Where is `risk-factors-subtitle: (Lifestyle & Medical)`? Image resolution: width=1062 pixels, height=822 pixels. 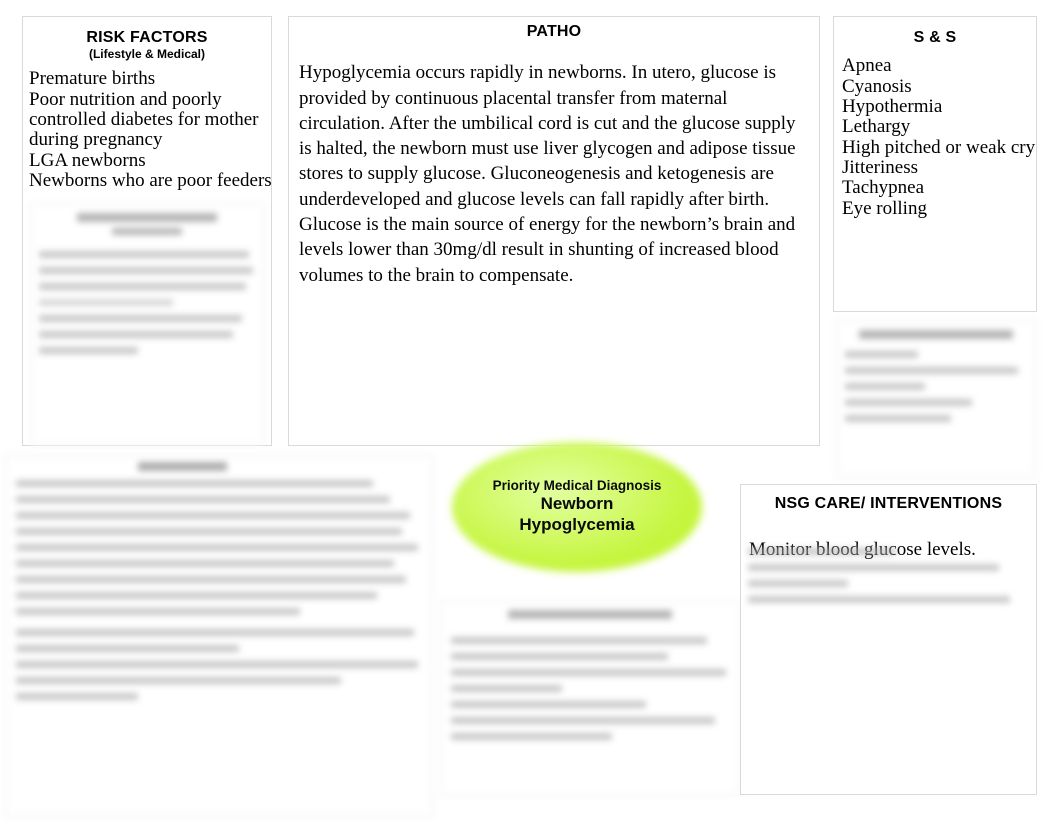 risk-factors-subtitle: (Lifestyle & Medical) is located at coordinates (147, 54).